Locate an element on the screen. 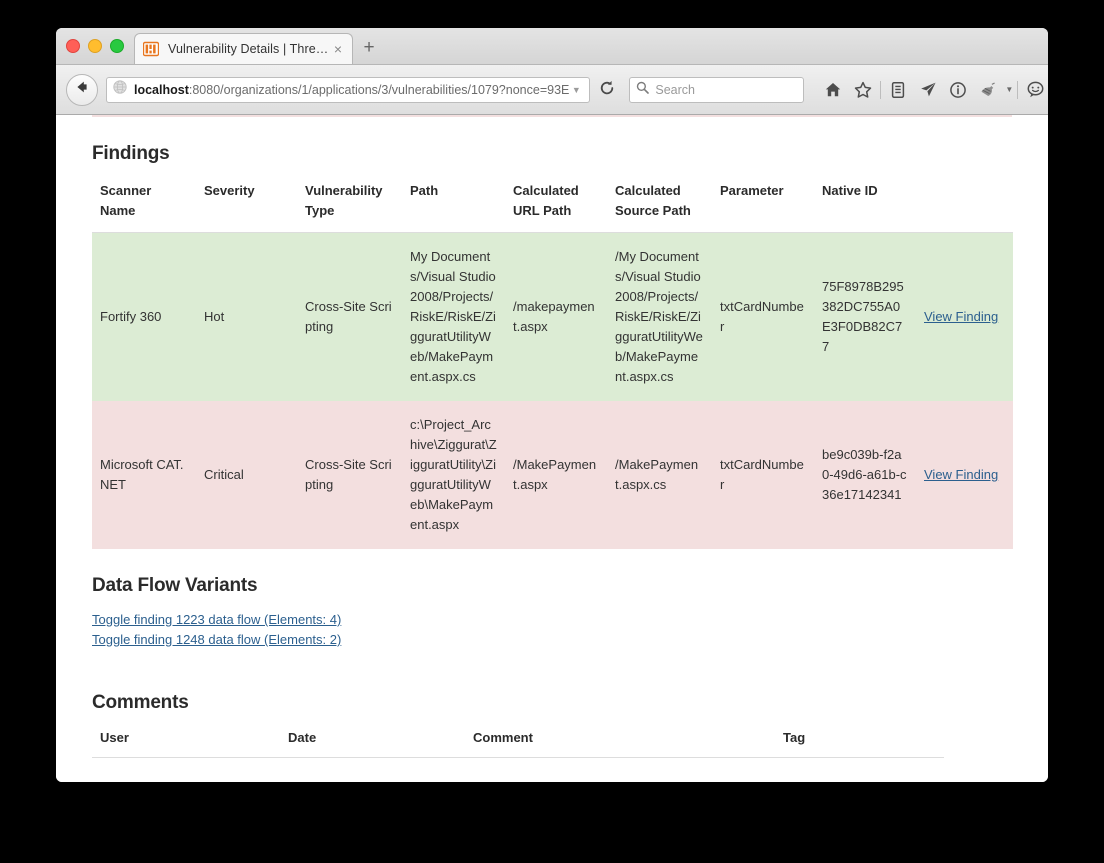  cell-native-id: be9c039b-f2a0-49d6-a61b-c36e17142341 is located at coordinates (865, 475).